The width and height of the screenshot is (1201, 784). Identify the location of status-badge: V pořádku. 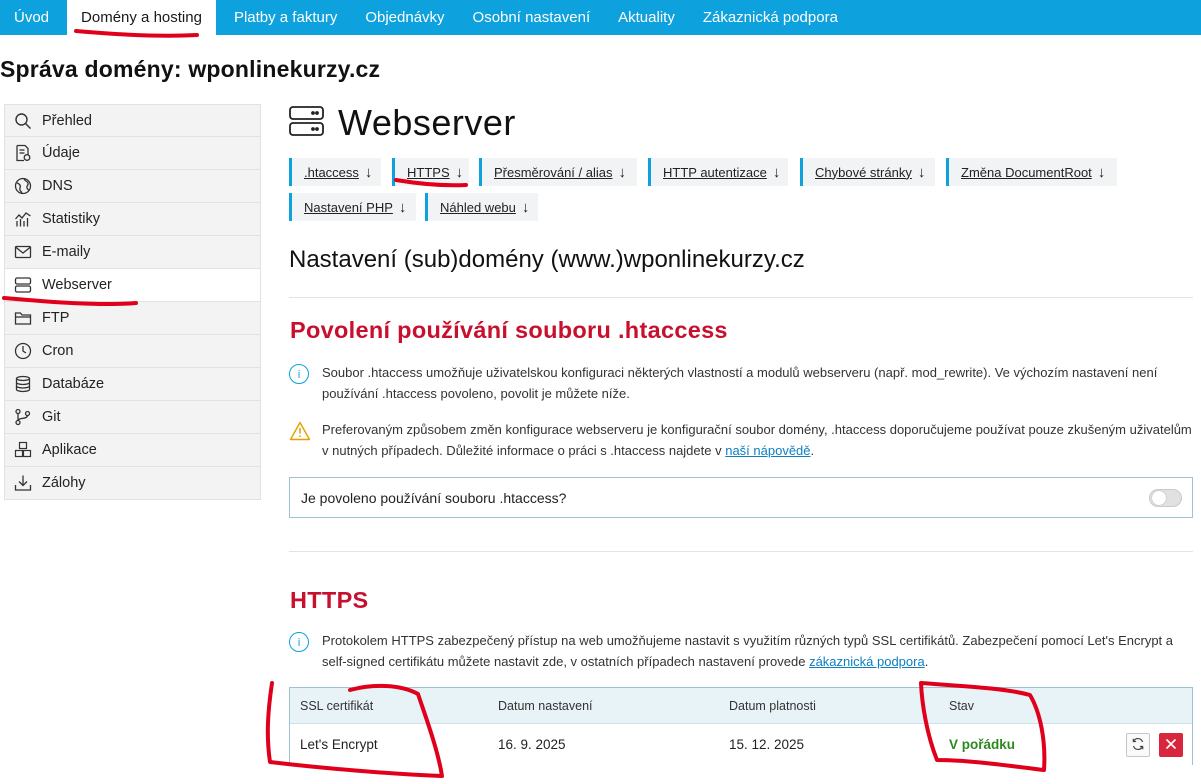
(982, 744).